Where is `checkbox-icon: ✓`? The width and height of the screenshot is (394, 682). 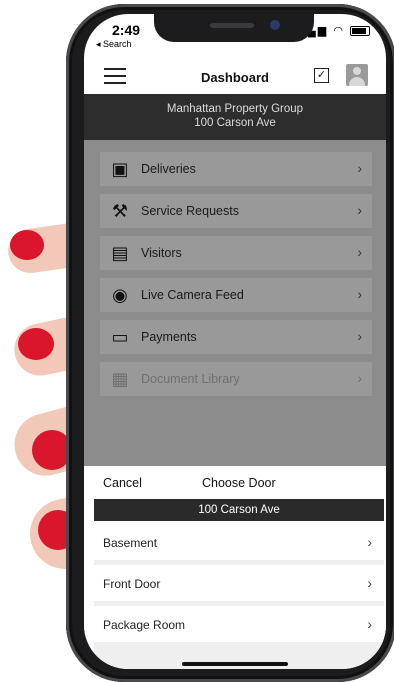 checkbox-icon: ✓ is located at coordinates (321, 75).